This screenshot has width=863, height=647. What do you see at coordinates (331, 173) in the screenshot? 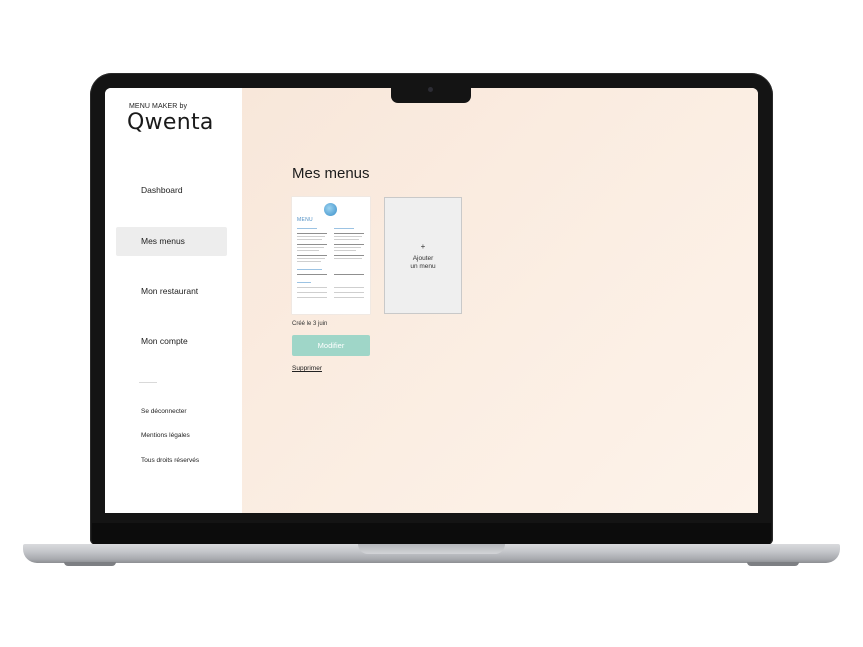
I see `page-title: Mes menus` at bounding box center [331, 173].